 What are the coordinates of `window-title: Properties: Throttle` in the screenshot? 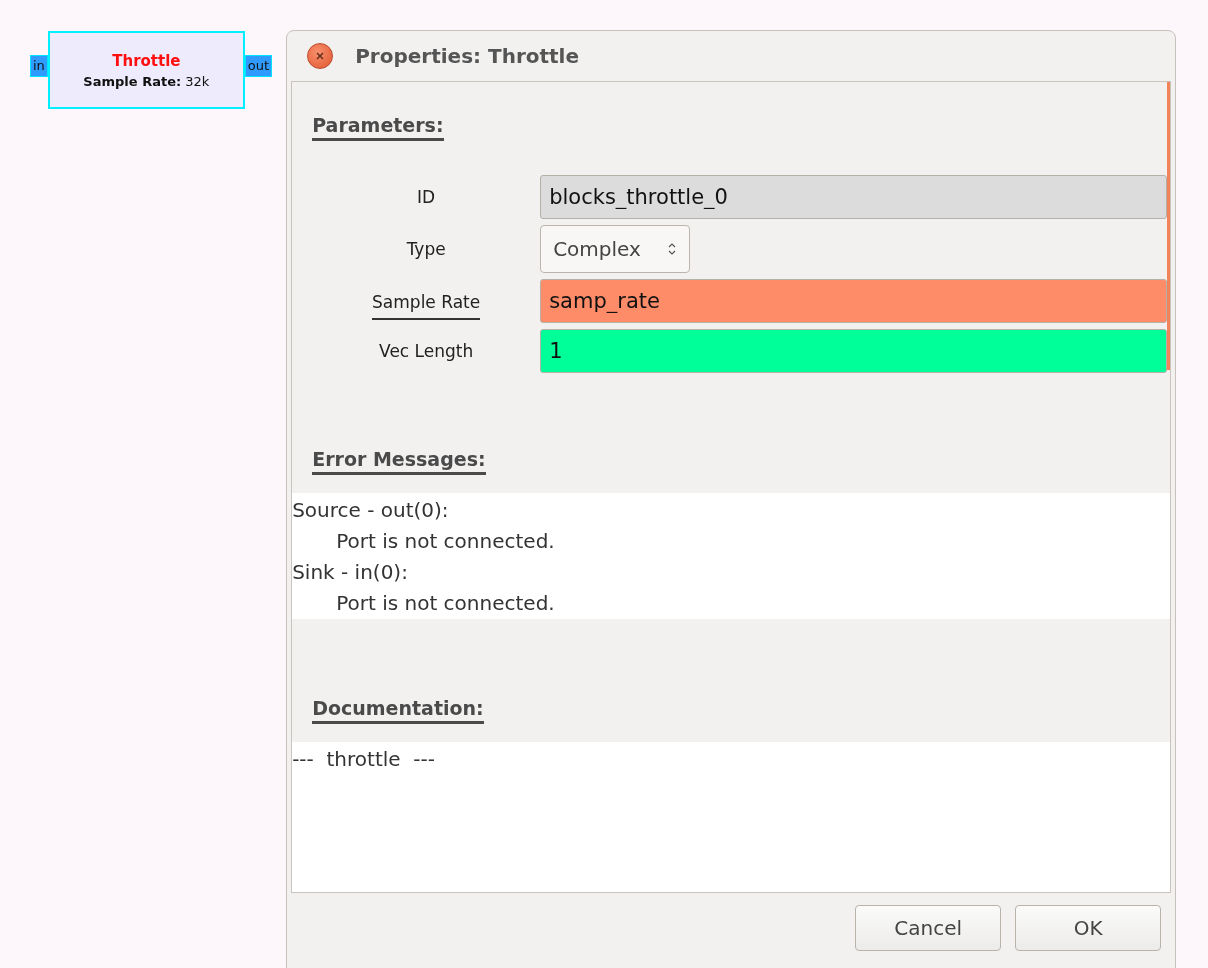 It's located at (467, 56).